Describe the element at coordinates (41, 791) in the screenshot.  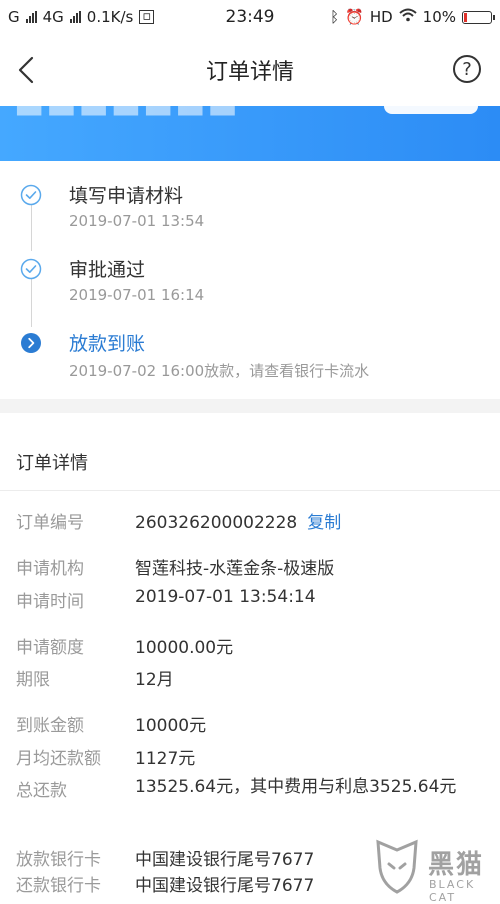
I see `field-label: 总还款` at that location.